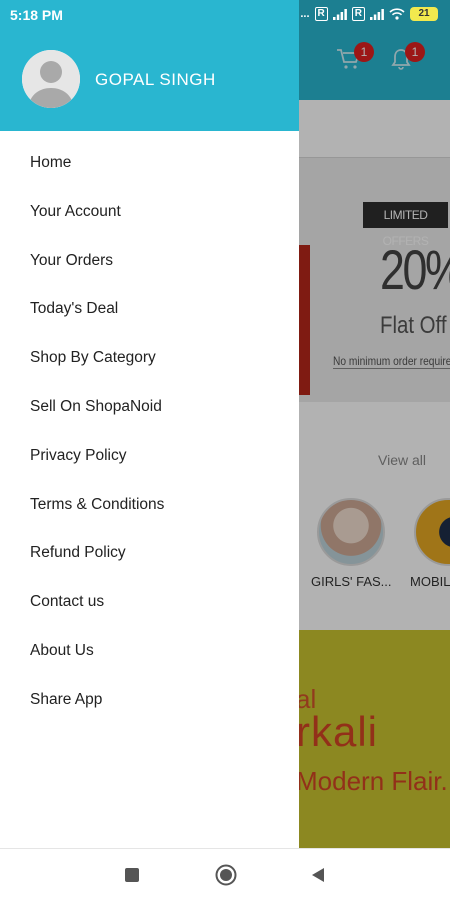 Image resolution: width=450 pixels, height=900 pixels. I want to click on menu-item-refund-policy: Refund Policy, so click(149, 553).